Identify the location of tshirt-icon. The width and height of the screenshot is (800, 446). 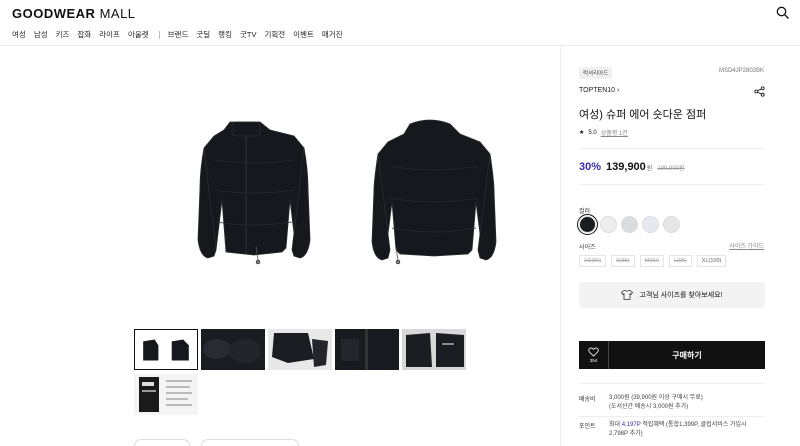
(627, 295).